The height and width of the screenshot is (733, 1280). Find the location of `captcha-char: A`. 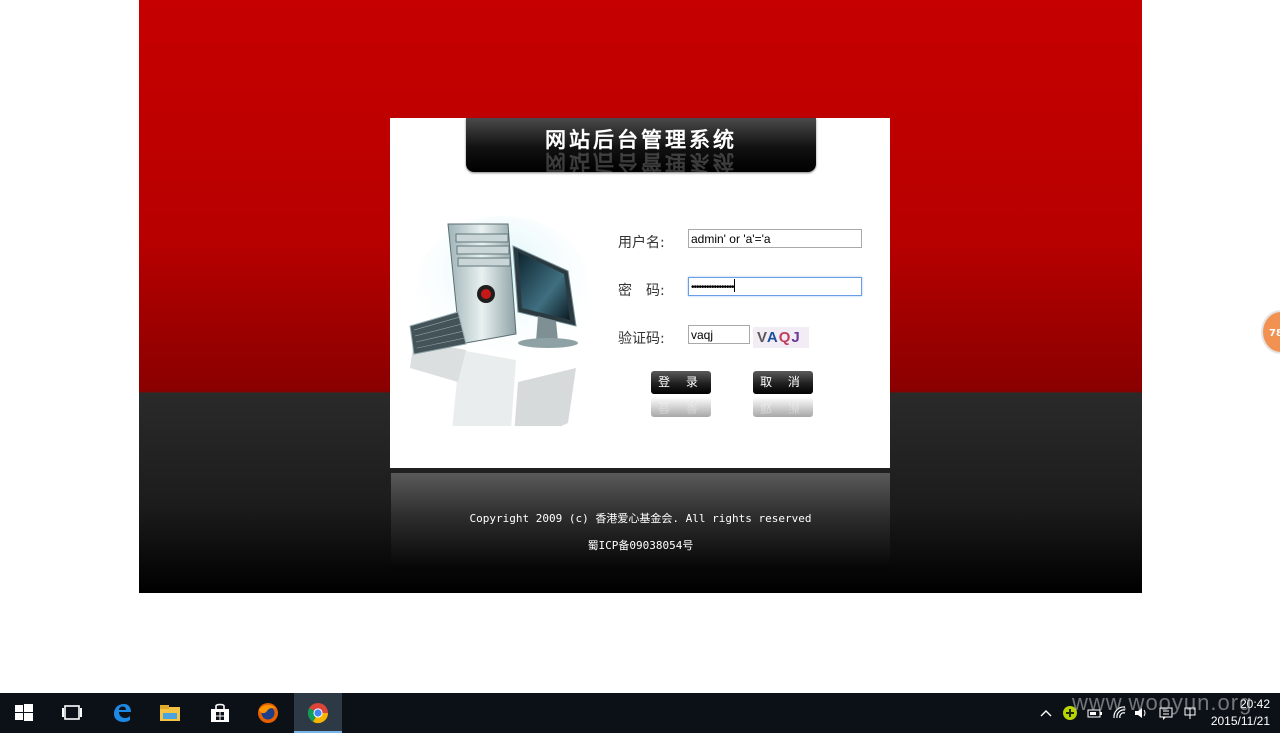

captcha-char: A is located at coordinates (772, 337).